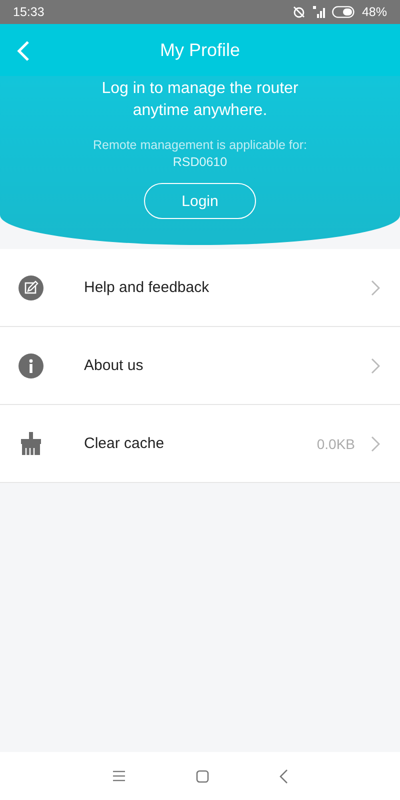  What do you see at coordinates (125, 443) in the screenshot?
I see `menu-label: Clear cache` at bounding box center [125, 443].